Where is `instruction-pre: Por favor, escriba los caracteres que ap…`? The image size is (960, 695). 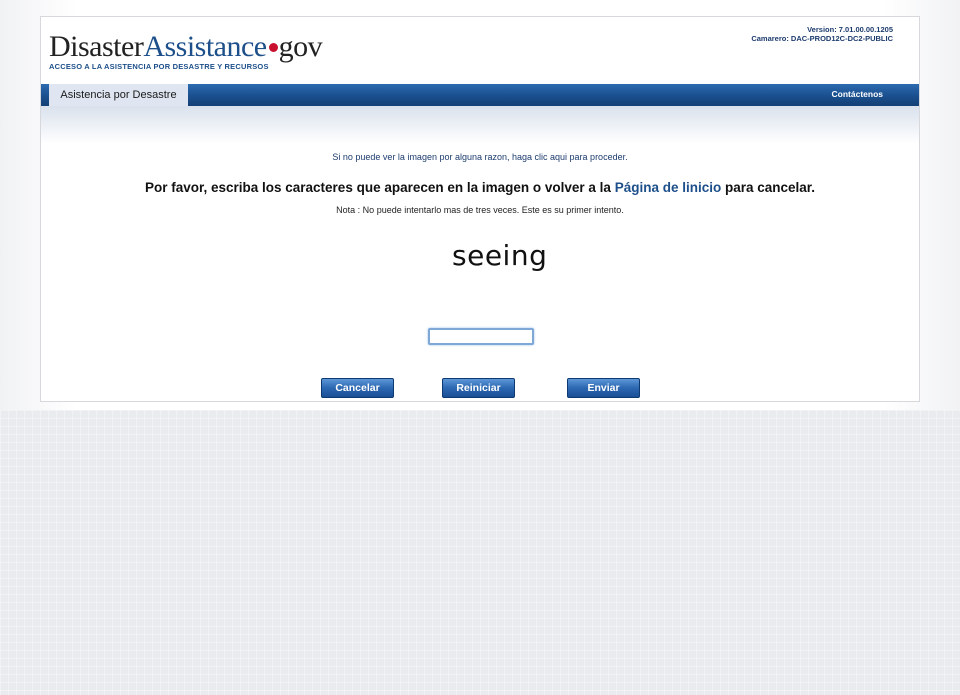
instruction-pre: Por favor, escriba los caracteres que ap… is located at coordinates (379, 187).